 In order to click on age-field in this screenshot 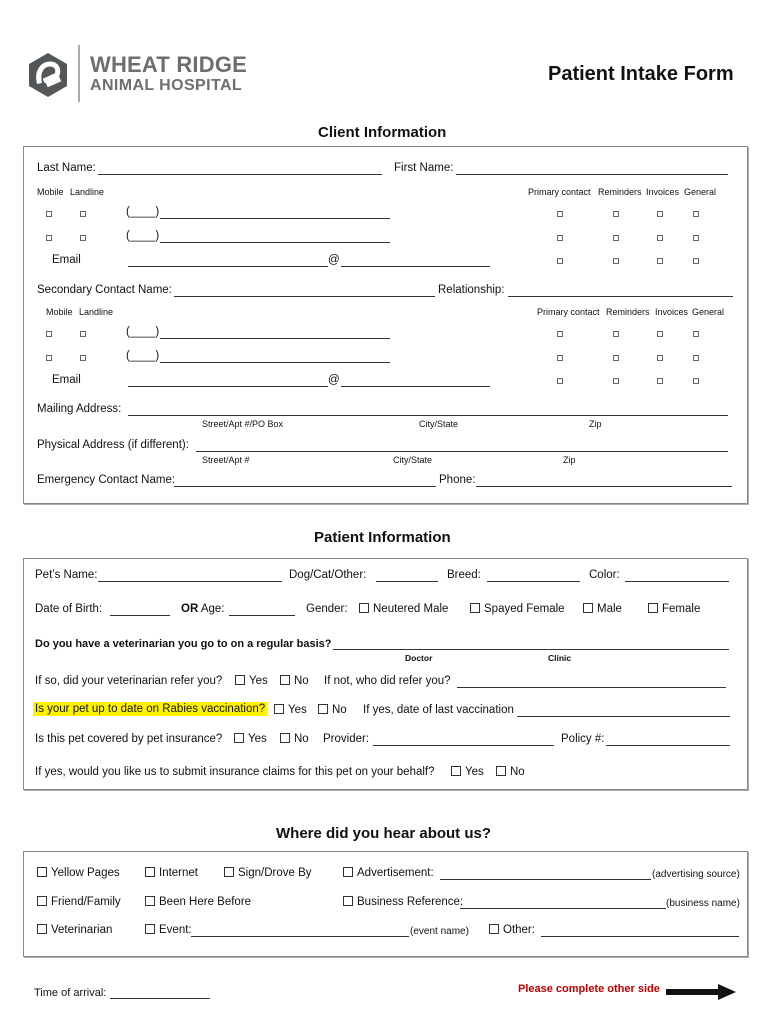, I will do `click(262, 615)`.